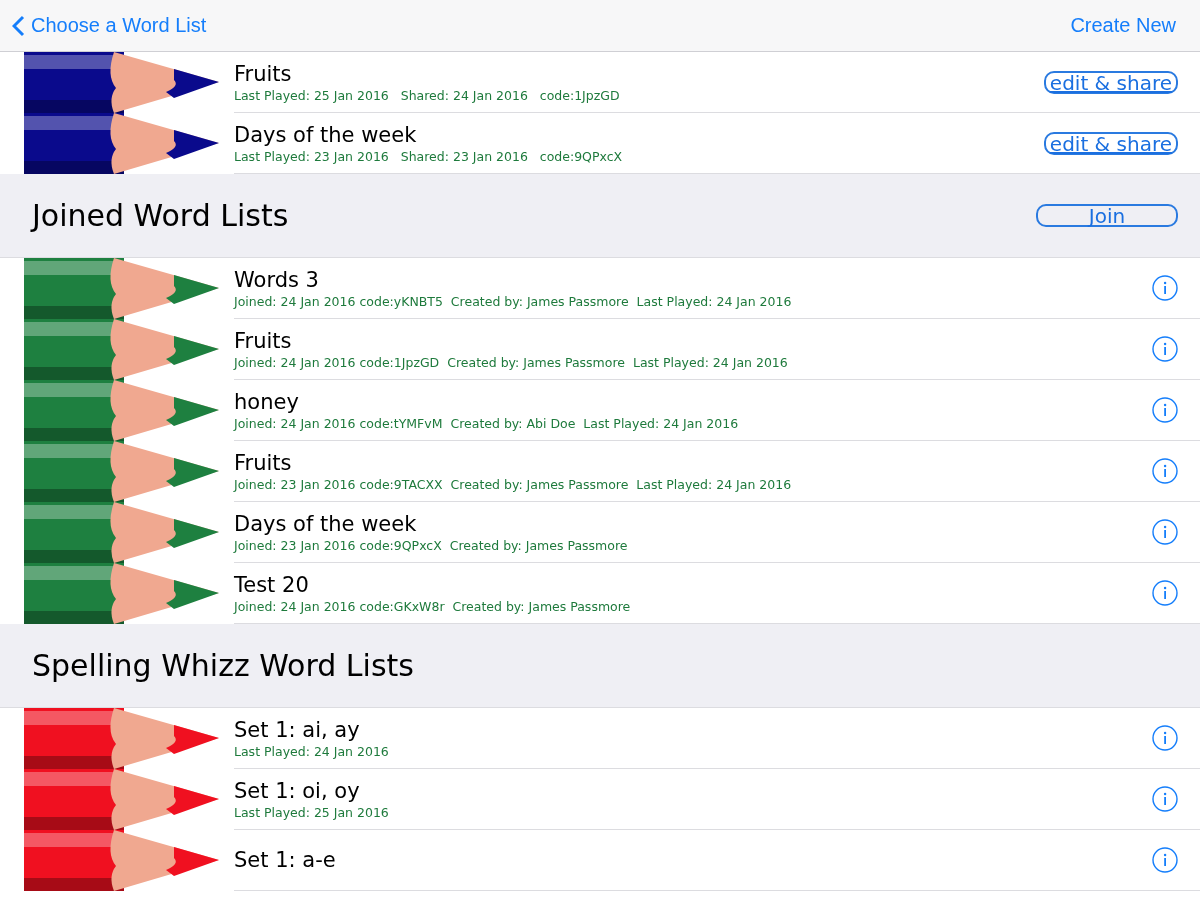  I want to click on list-details: Joined: 24 Jan 2016 code:tYMFvM Created by: Abi Doe Last Played: 24 Jan 2016, so click(487, 423).